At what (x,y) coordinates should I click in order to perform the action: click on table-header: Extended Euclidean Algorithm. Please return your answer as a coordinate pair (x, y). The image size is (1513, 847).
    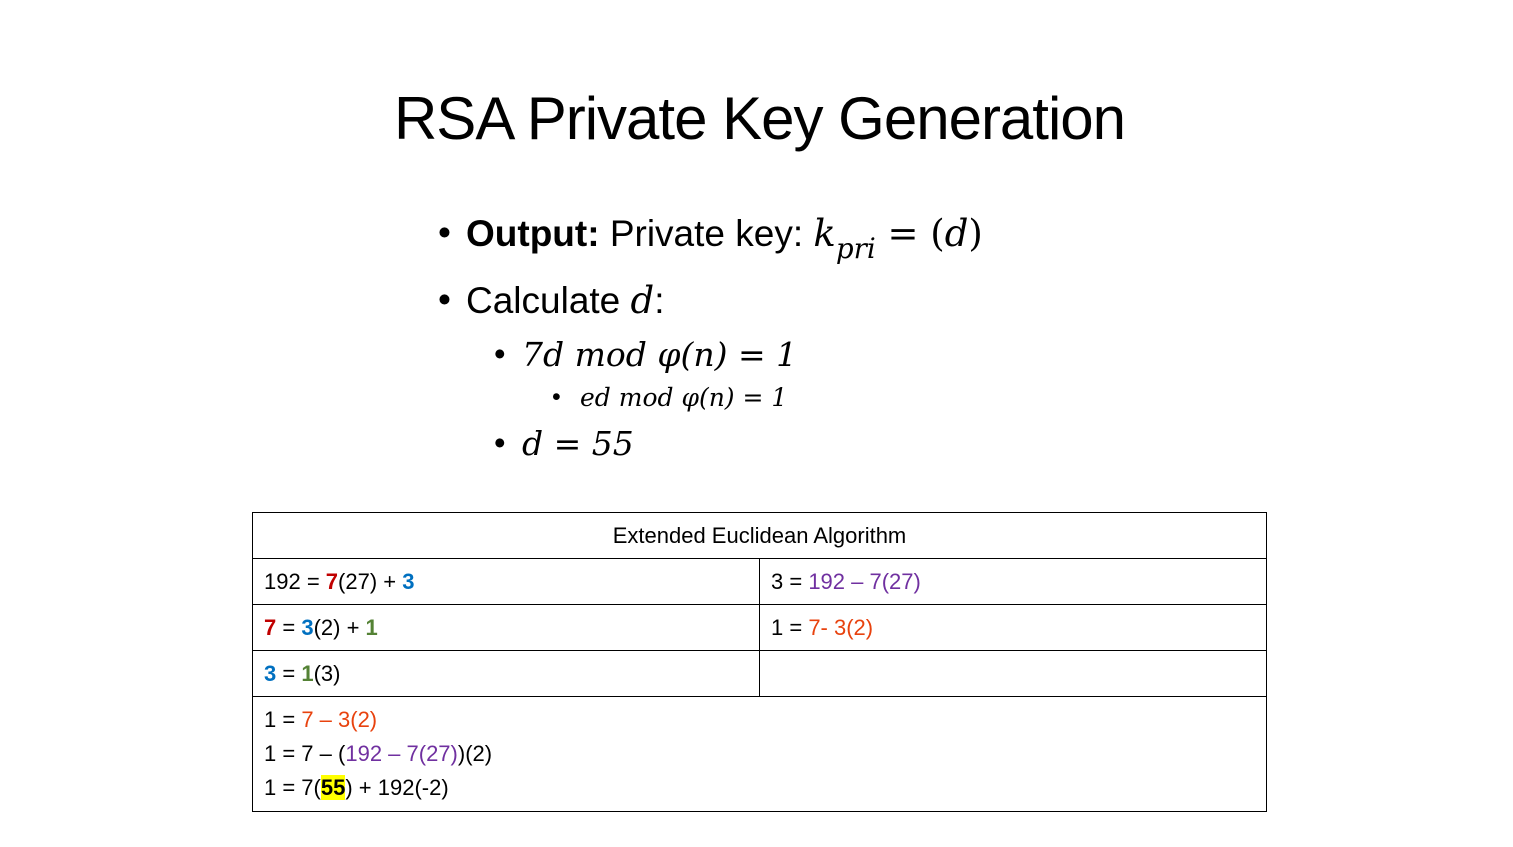
    Looking at the image, I should click on (759, 535).